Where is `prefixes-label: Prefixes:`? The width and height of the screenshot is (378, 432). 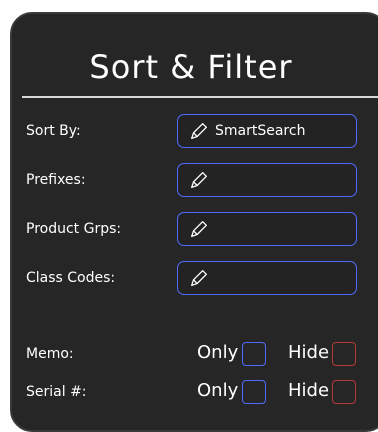
prefixes-label: Prefixes: is located at coordinates (56, 180).